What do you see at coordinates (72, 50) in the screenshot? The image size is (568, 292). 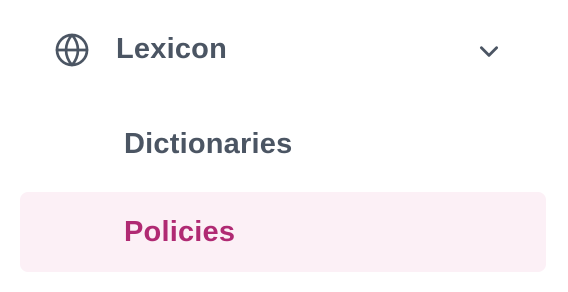 I see `globe-icon` at bounding box center [72, 50].